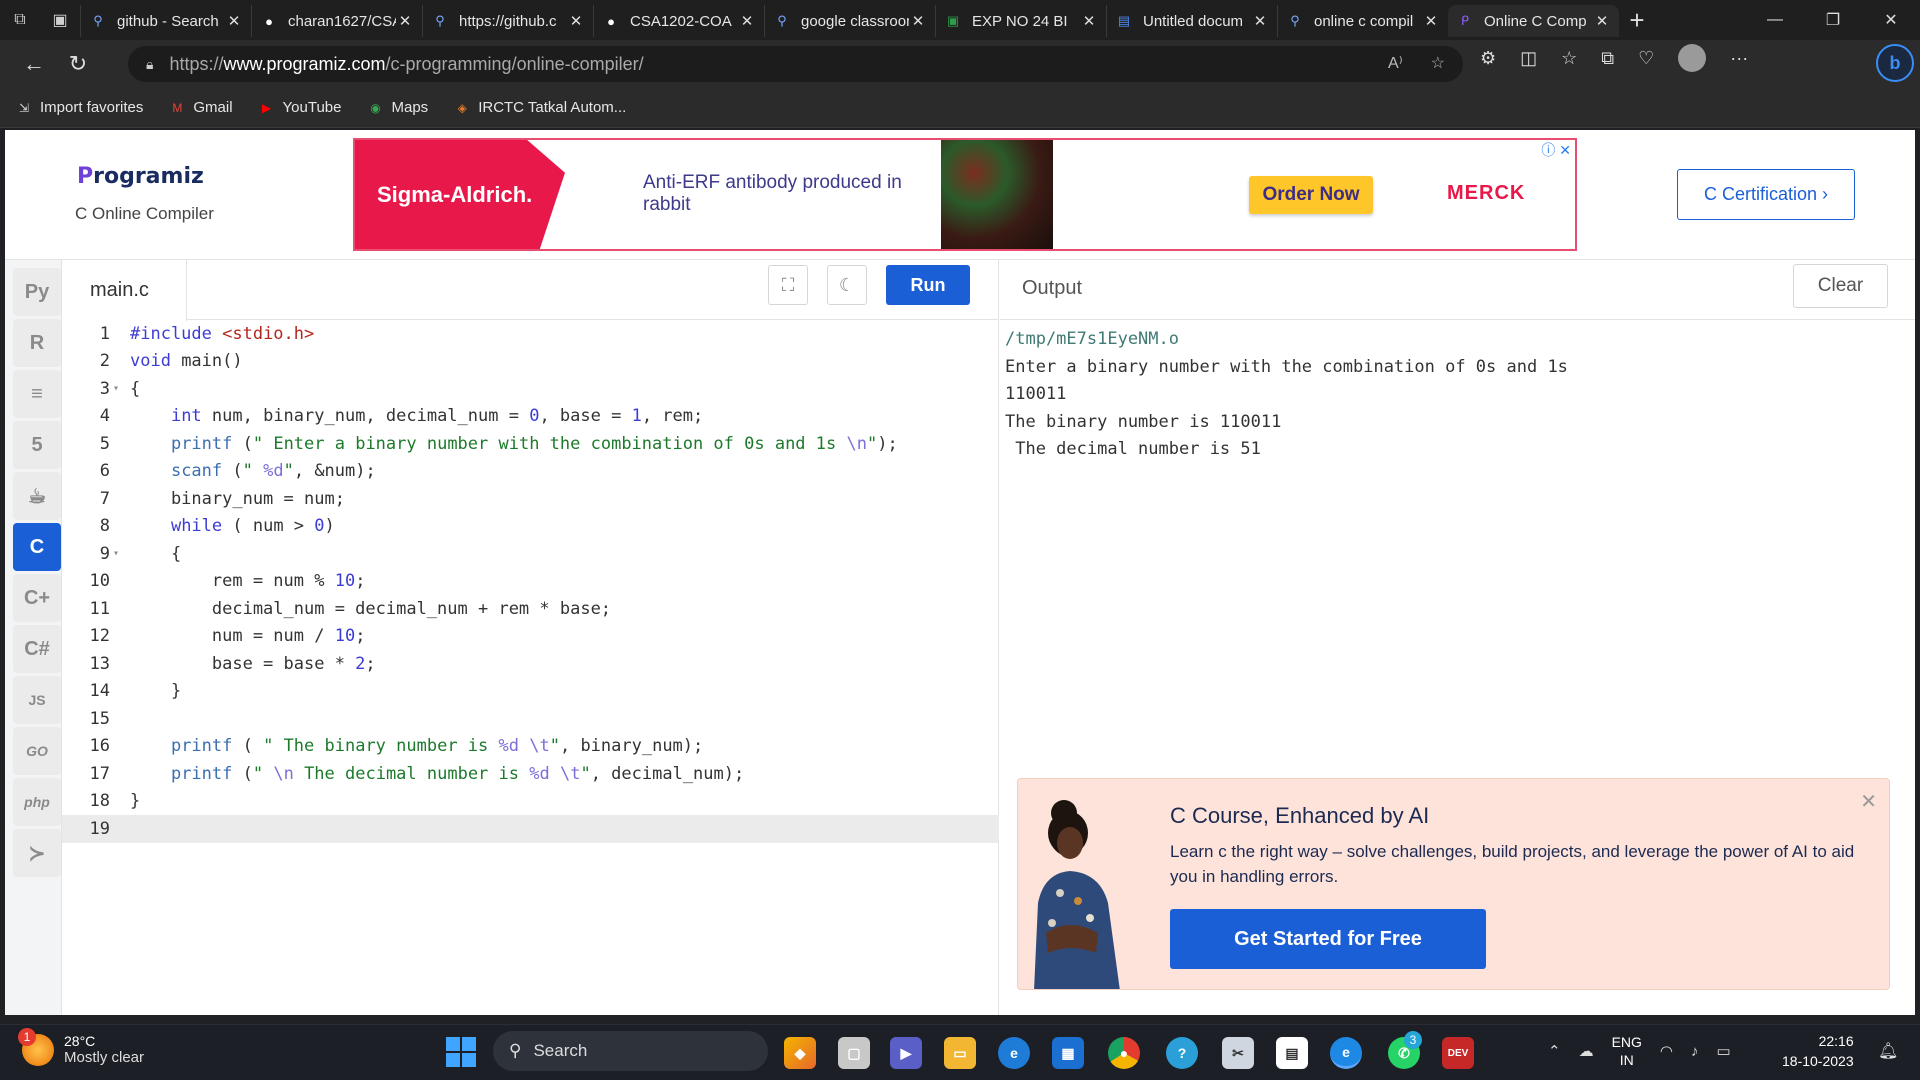 The height and width of the screenshot is (1080, 1920). What do you see at coordinates (165, 21) in the screenshot?
I see `browser-tab: ⚲ github - Search ✕` at bounding box center [165, 21].